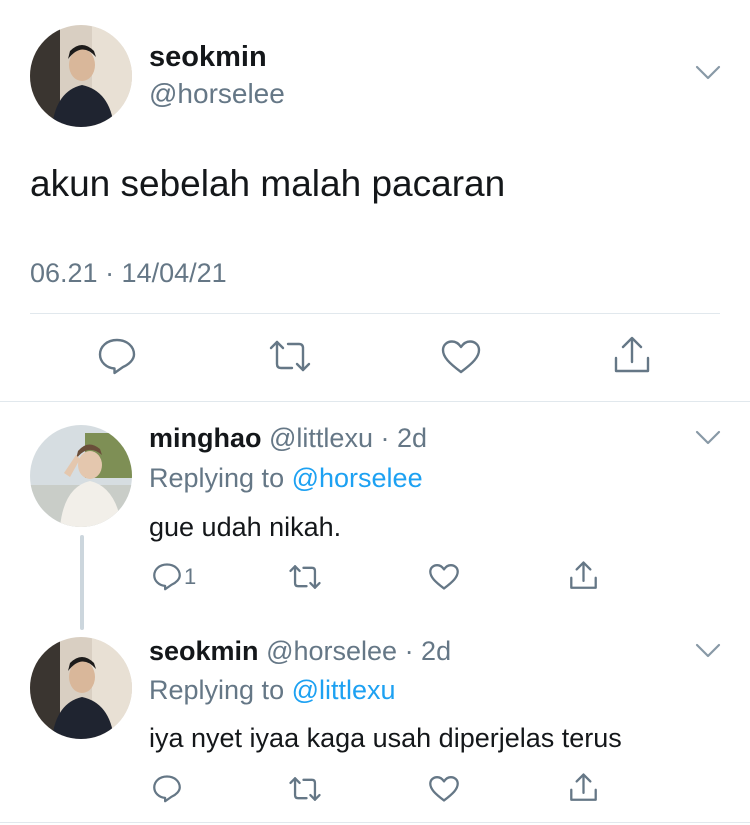 The width and height of the screenshot is (750, 825). I want to click on reply-text: gue udah nikah., so click(245, 527).